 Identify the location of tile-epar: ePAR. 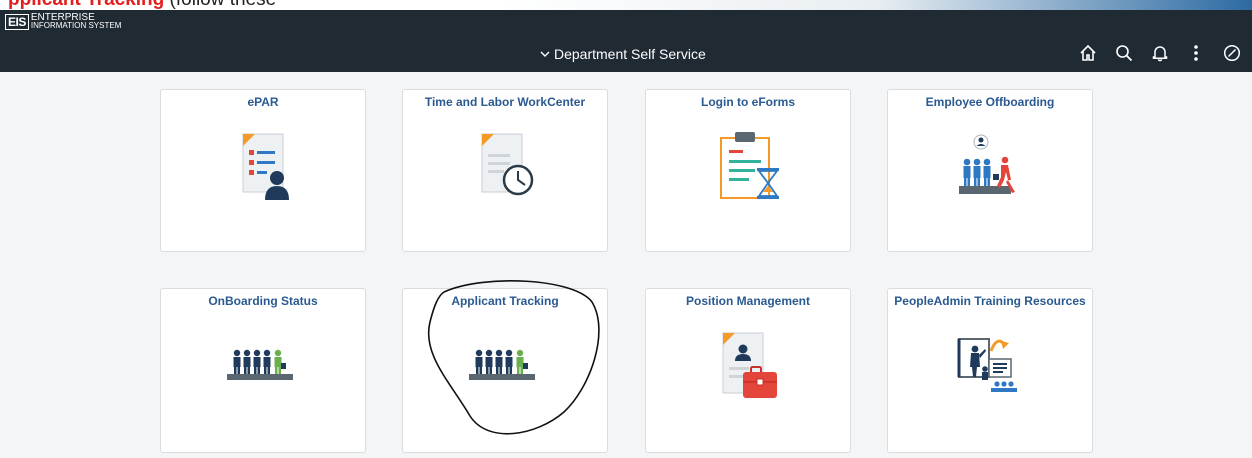
(263, 170).